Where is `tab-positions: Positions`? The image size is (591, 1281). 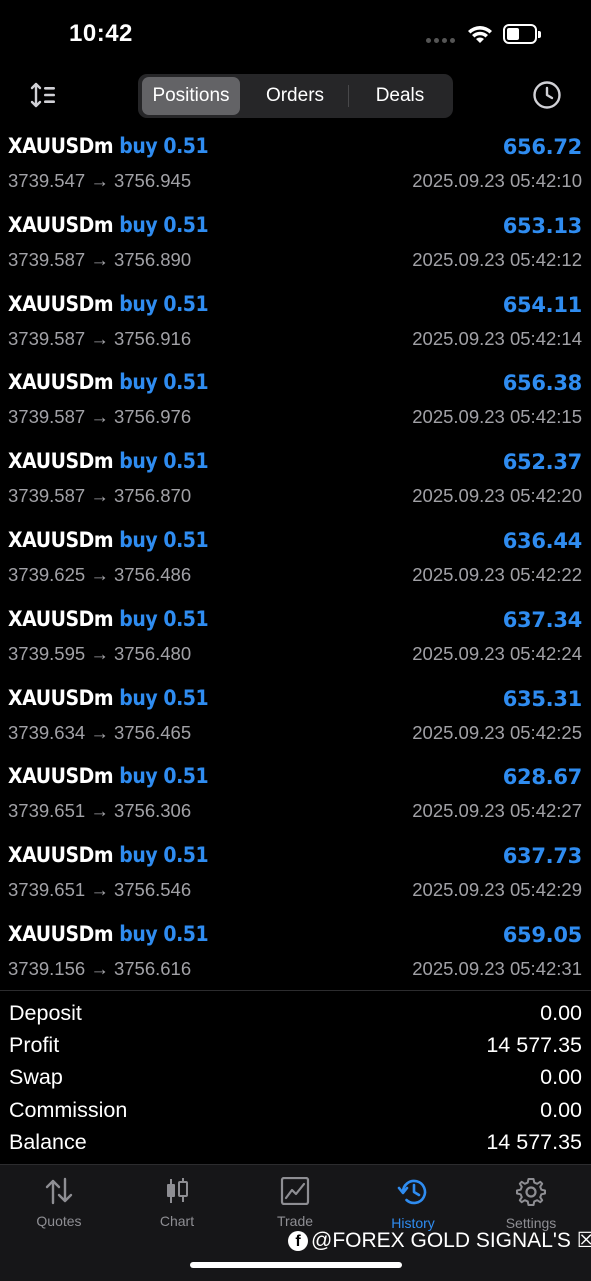 tab-positions: Positions is located at coordinates (191, 96).